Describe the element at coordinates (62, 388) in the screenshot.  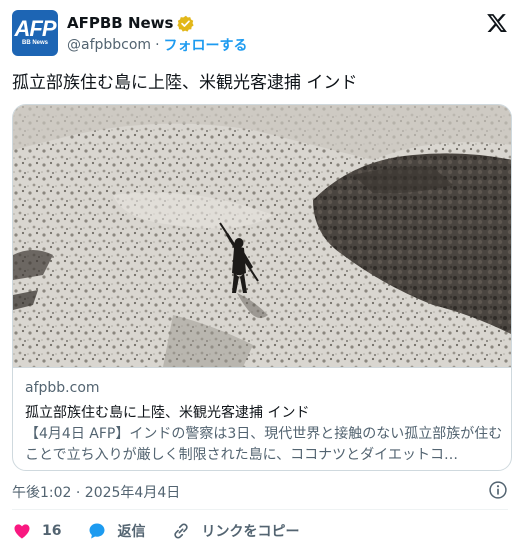
I see `card-domain: afpbb.com` at that location.